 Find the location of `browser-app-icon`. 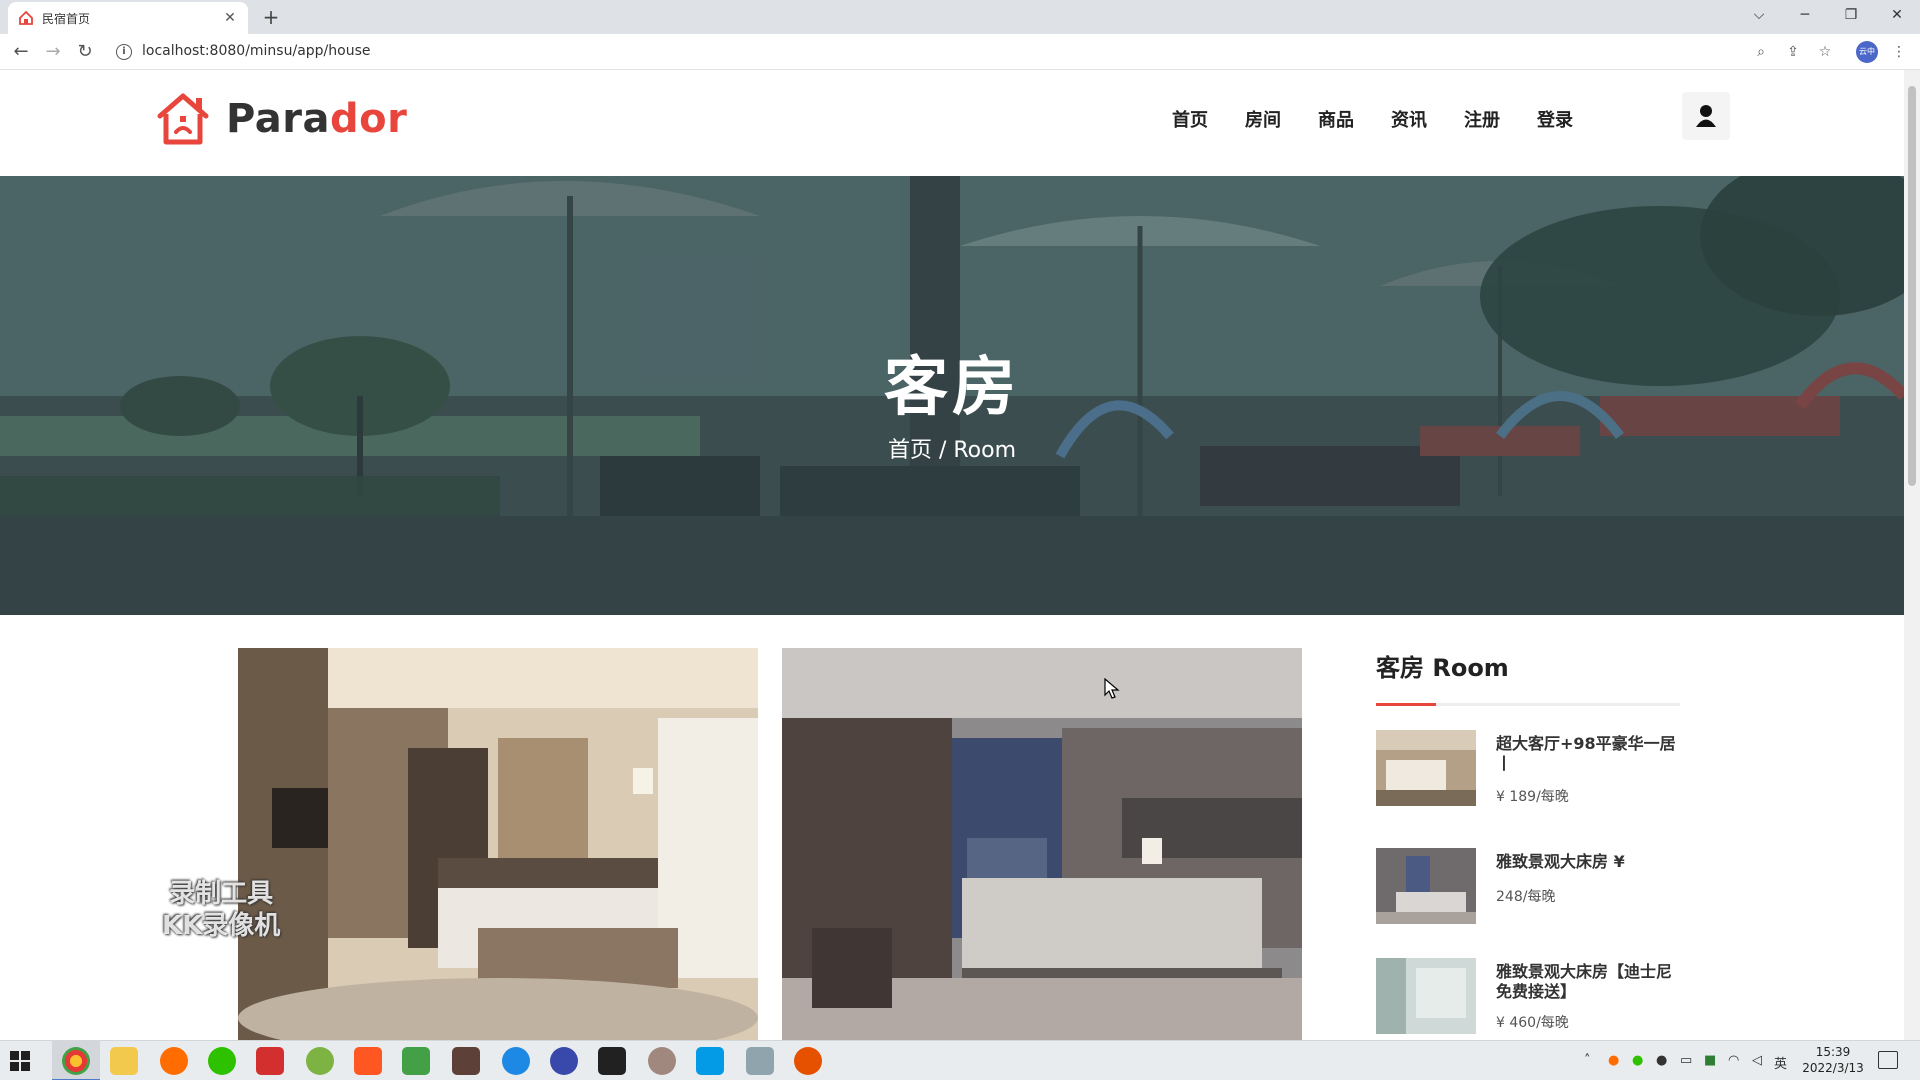

browser-app-icon is located at coordinates (516, 1061).